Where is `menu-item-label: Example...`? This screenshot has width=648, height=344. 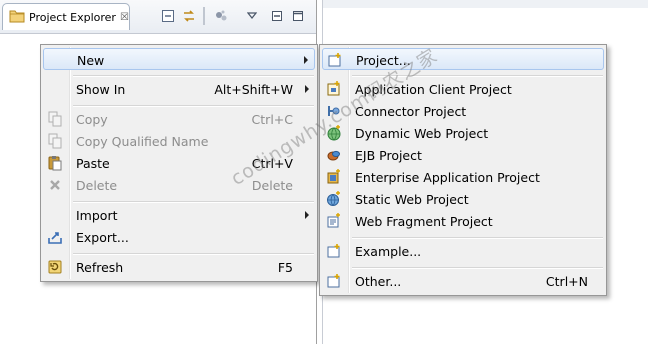 menu-item-label: Example... is located at coordinates (388, 251).